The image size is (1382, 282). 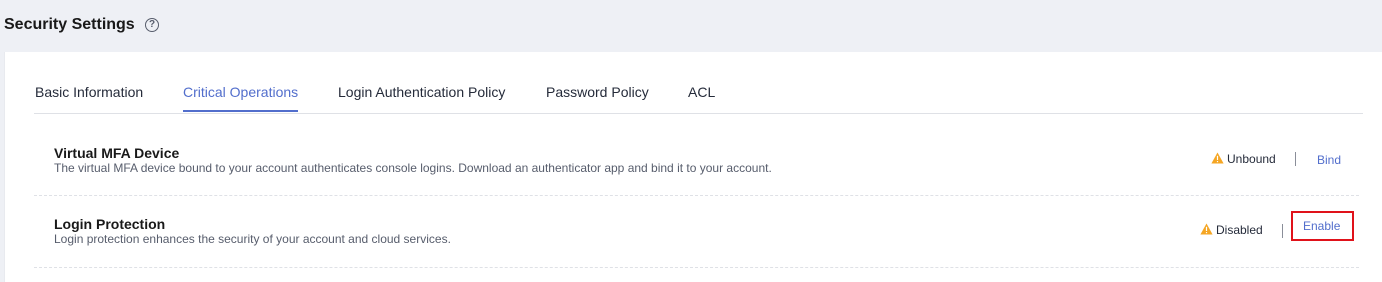 I want to click on operation-title: Login Protection, so click(x=110, y=224).